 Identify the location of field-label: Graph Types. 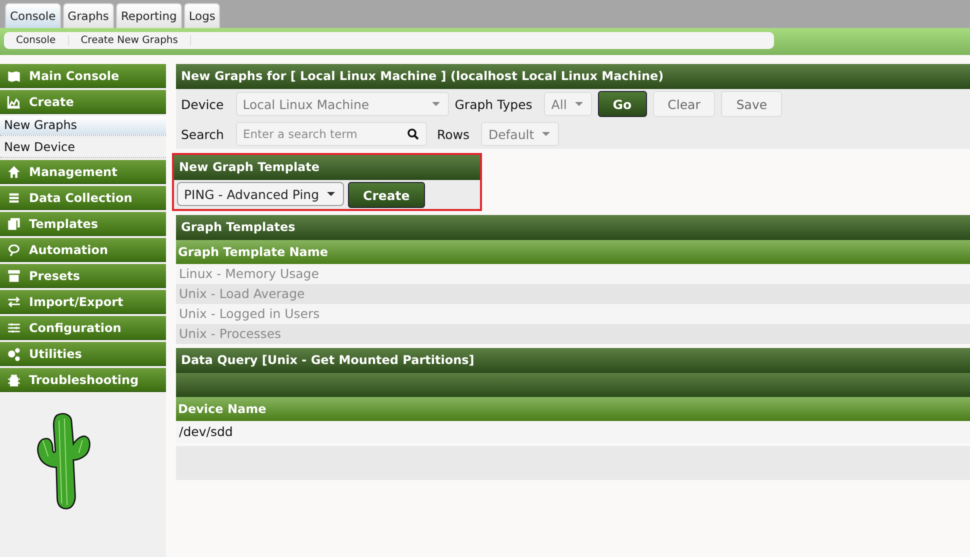
(493, 104).